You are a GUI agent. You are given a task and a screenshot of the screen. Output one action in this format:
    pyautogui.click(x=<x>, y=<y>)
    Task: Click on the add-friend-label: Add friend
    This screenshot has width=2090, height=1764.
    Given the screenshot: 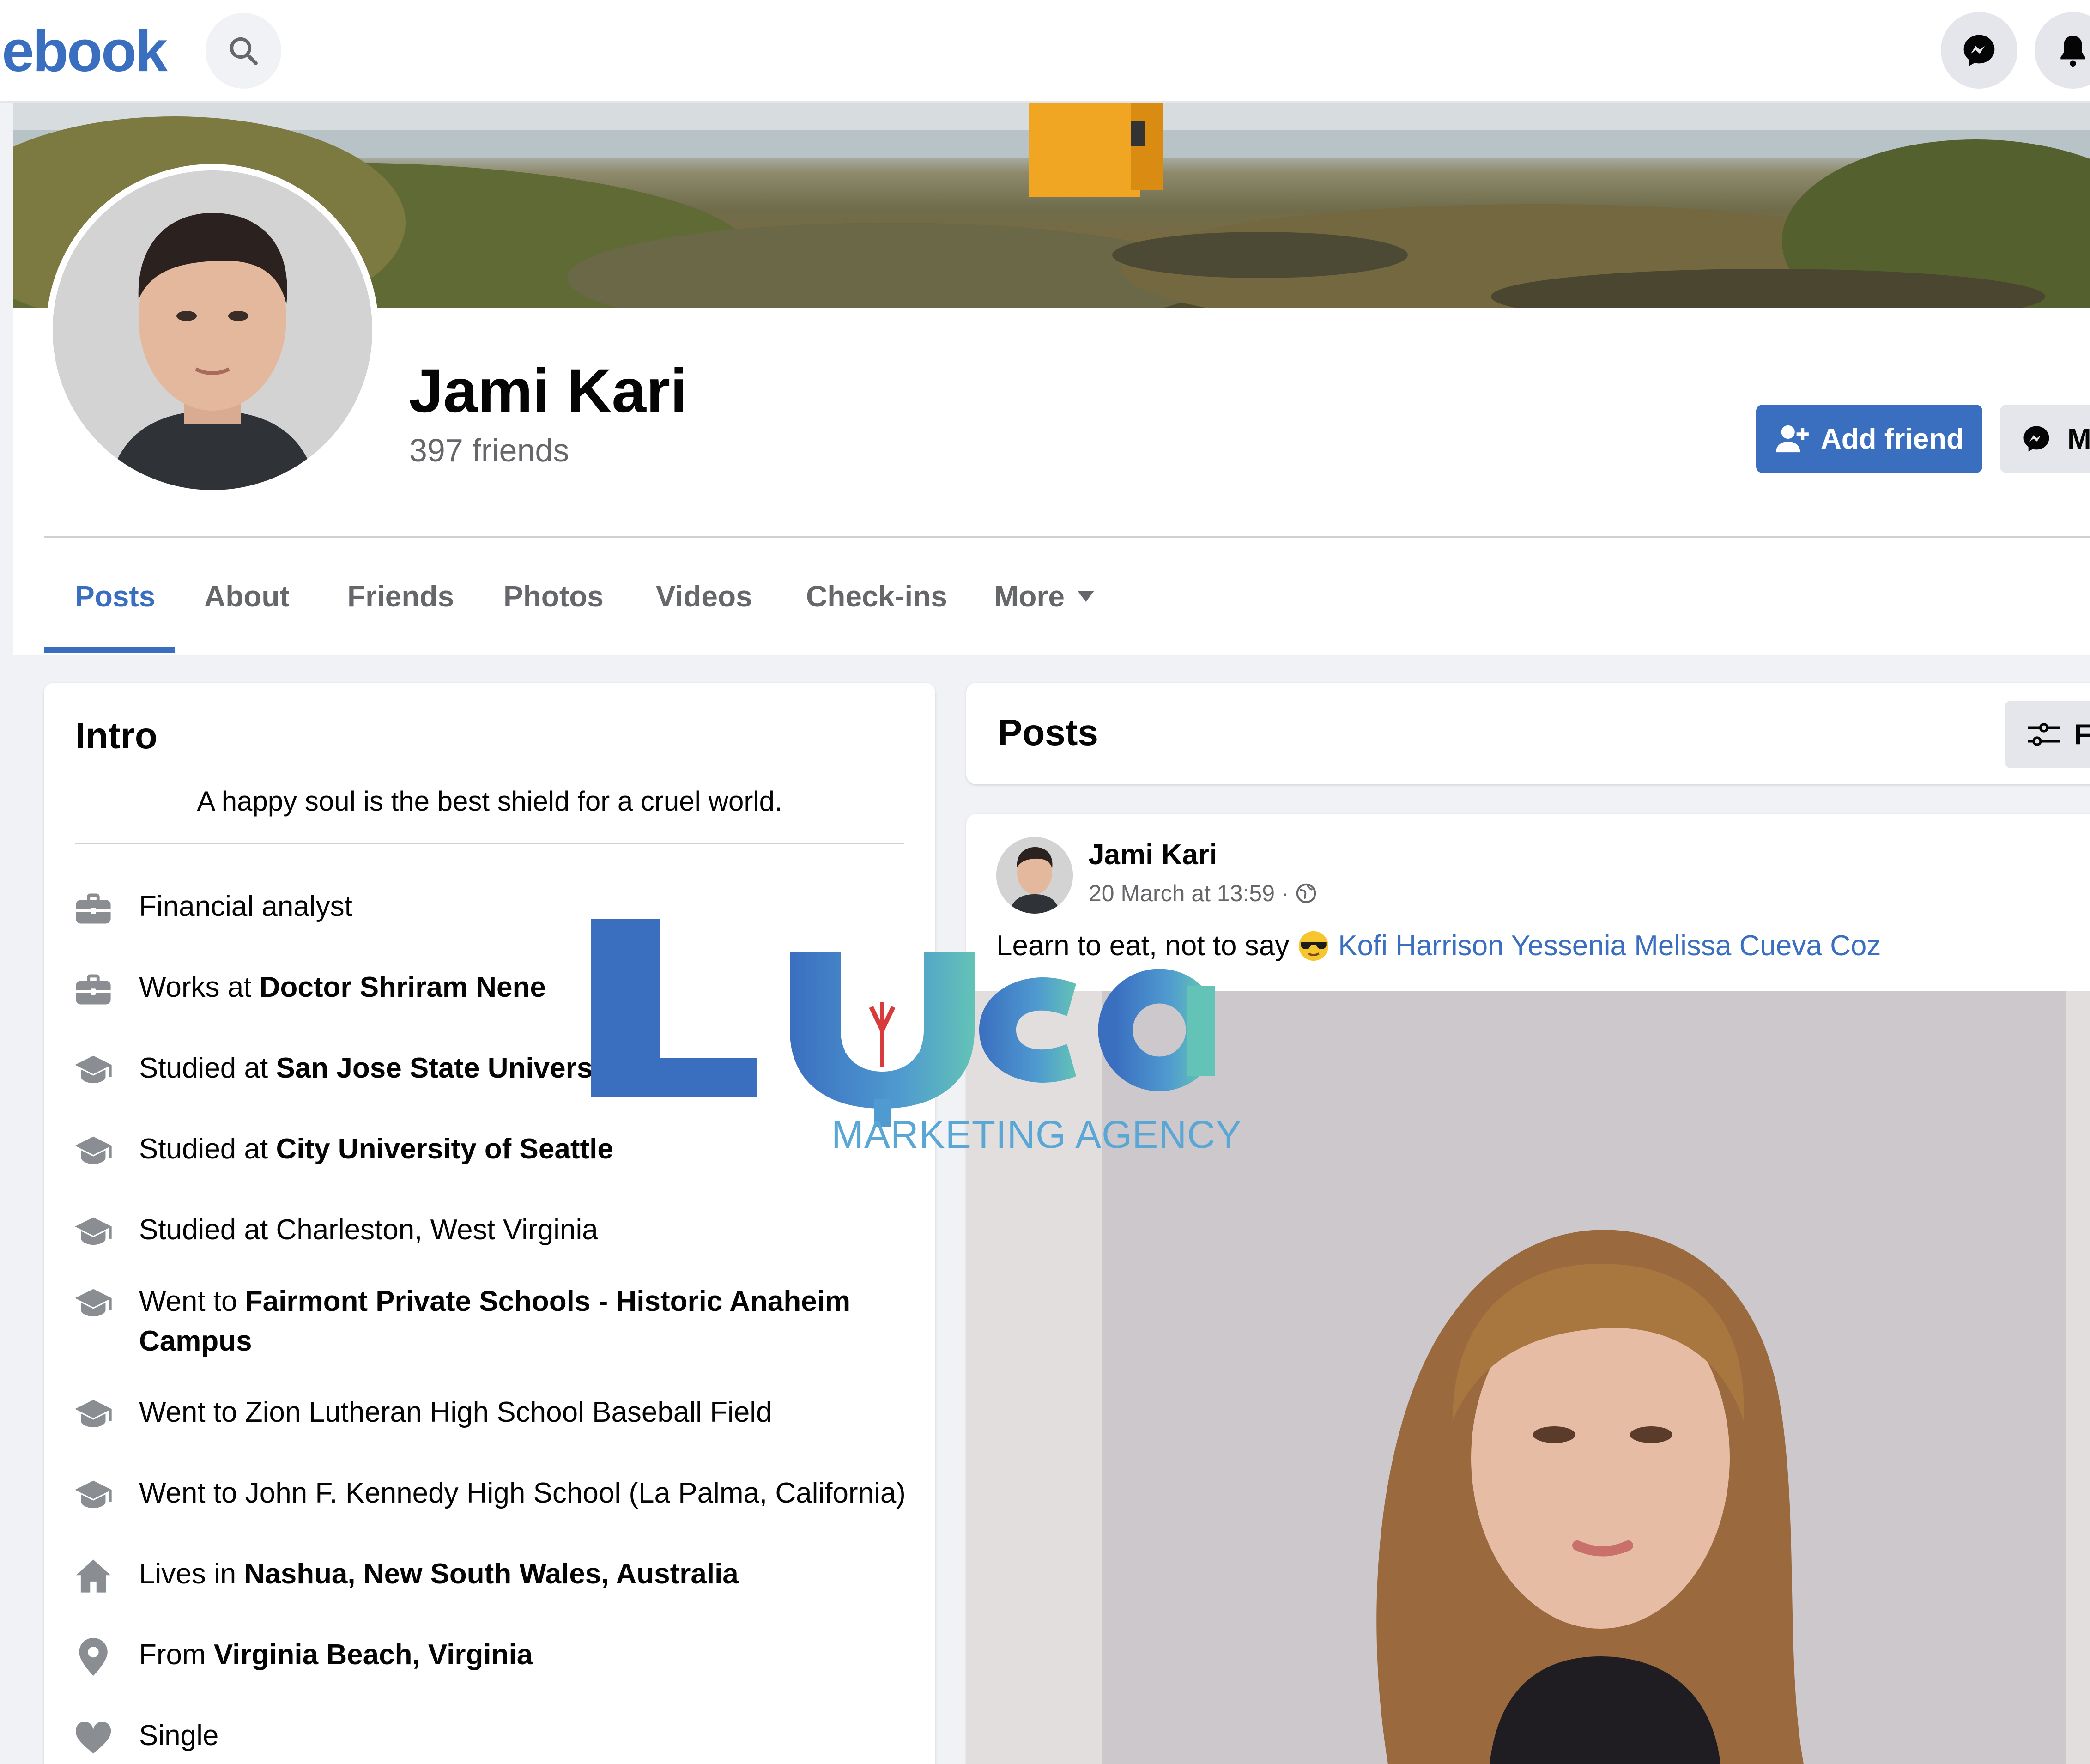 What is the action you would take?
    pyautogui.click(x=1892, y=439)
    